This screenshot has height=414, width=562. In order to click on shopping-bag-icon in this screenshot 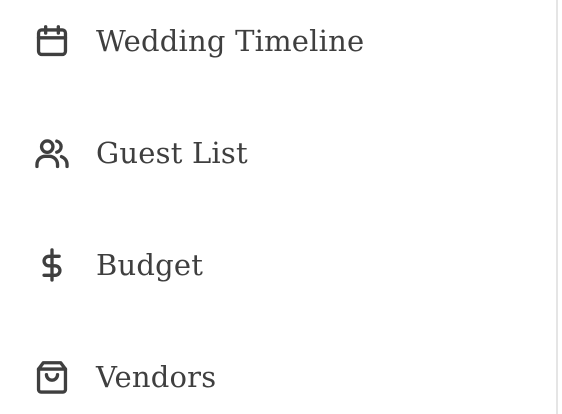, I will do `click(52, 377)`.